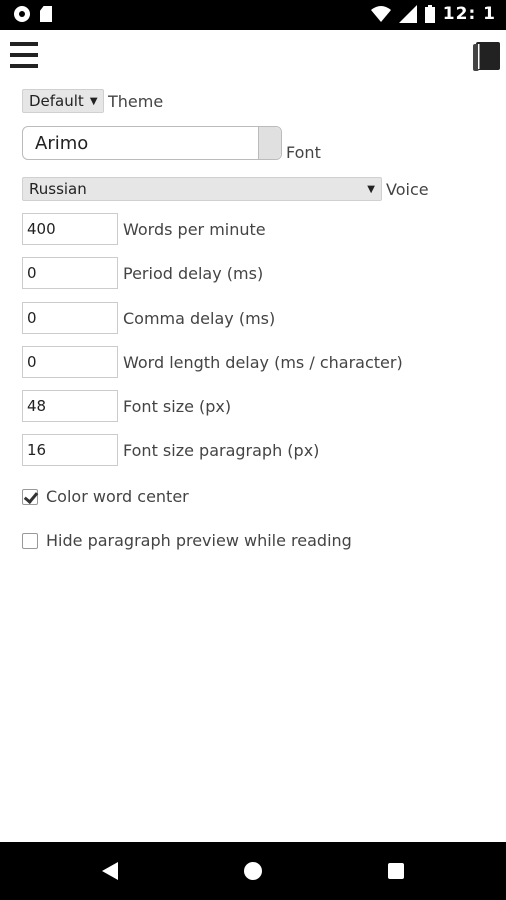  What do you see at coordinates (110, 871) in the screenshot?
I see `back-icon` at bounding box center [110, 871].